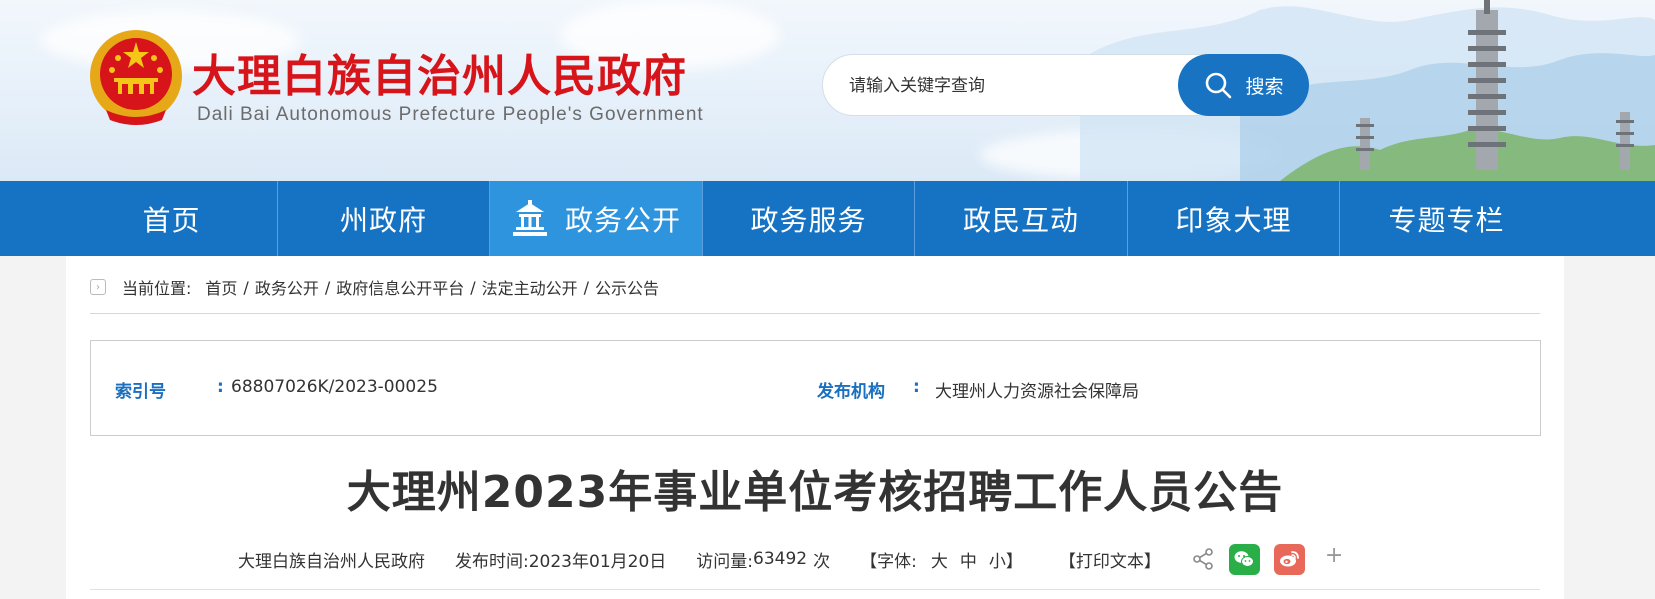 This screenshot has width=1655, height=599. I want to click on more-share-icon: +, so click(1334, 555).